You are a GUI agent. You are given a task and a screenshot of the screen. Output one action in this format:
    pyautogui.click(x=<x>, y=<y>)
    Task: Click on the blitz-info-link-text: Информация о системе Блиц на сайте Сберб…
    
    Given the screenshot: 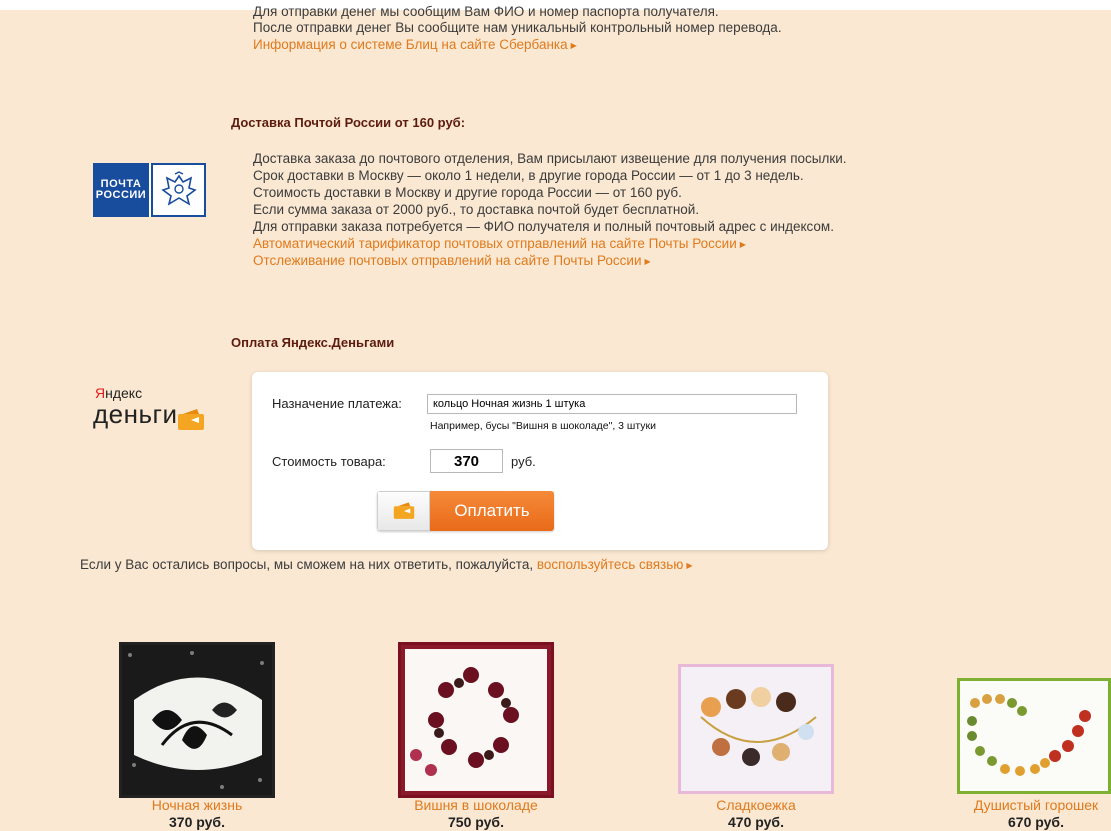 What is the action you would take?
    pyautogui.click(x=410, y=44)
    